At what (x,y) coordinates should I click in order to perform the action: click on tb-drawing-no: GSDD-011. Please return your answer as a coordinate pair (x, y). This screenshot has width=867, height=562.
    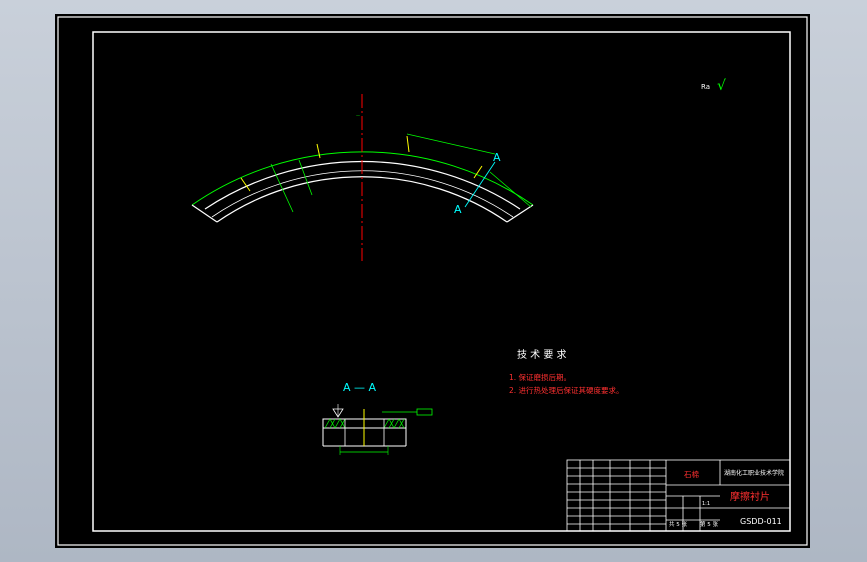
    Looking at the image, I should click on (761, 521).